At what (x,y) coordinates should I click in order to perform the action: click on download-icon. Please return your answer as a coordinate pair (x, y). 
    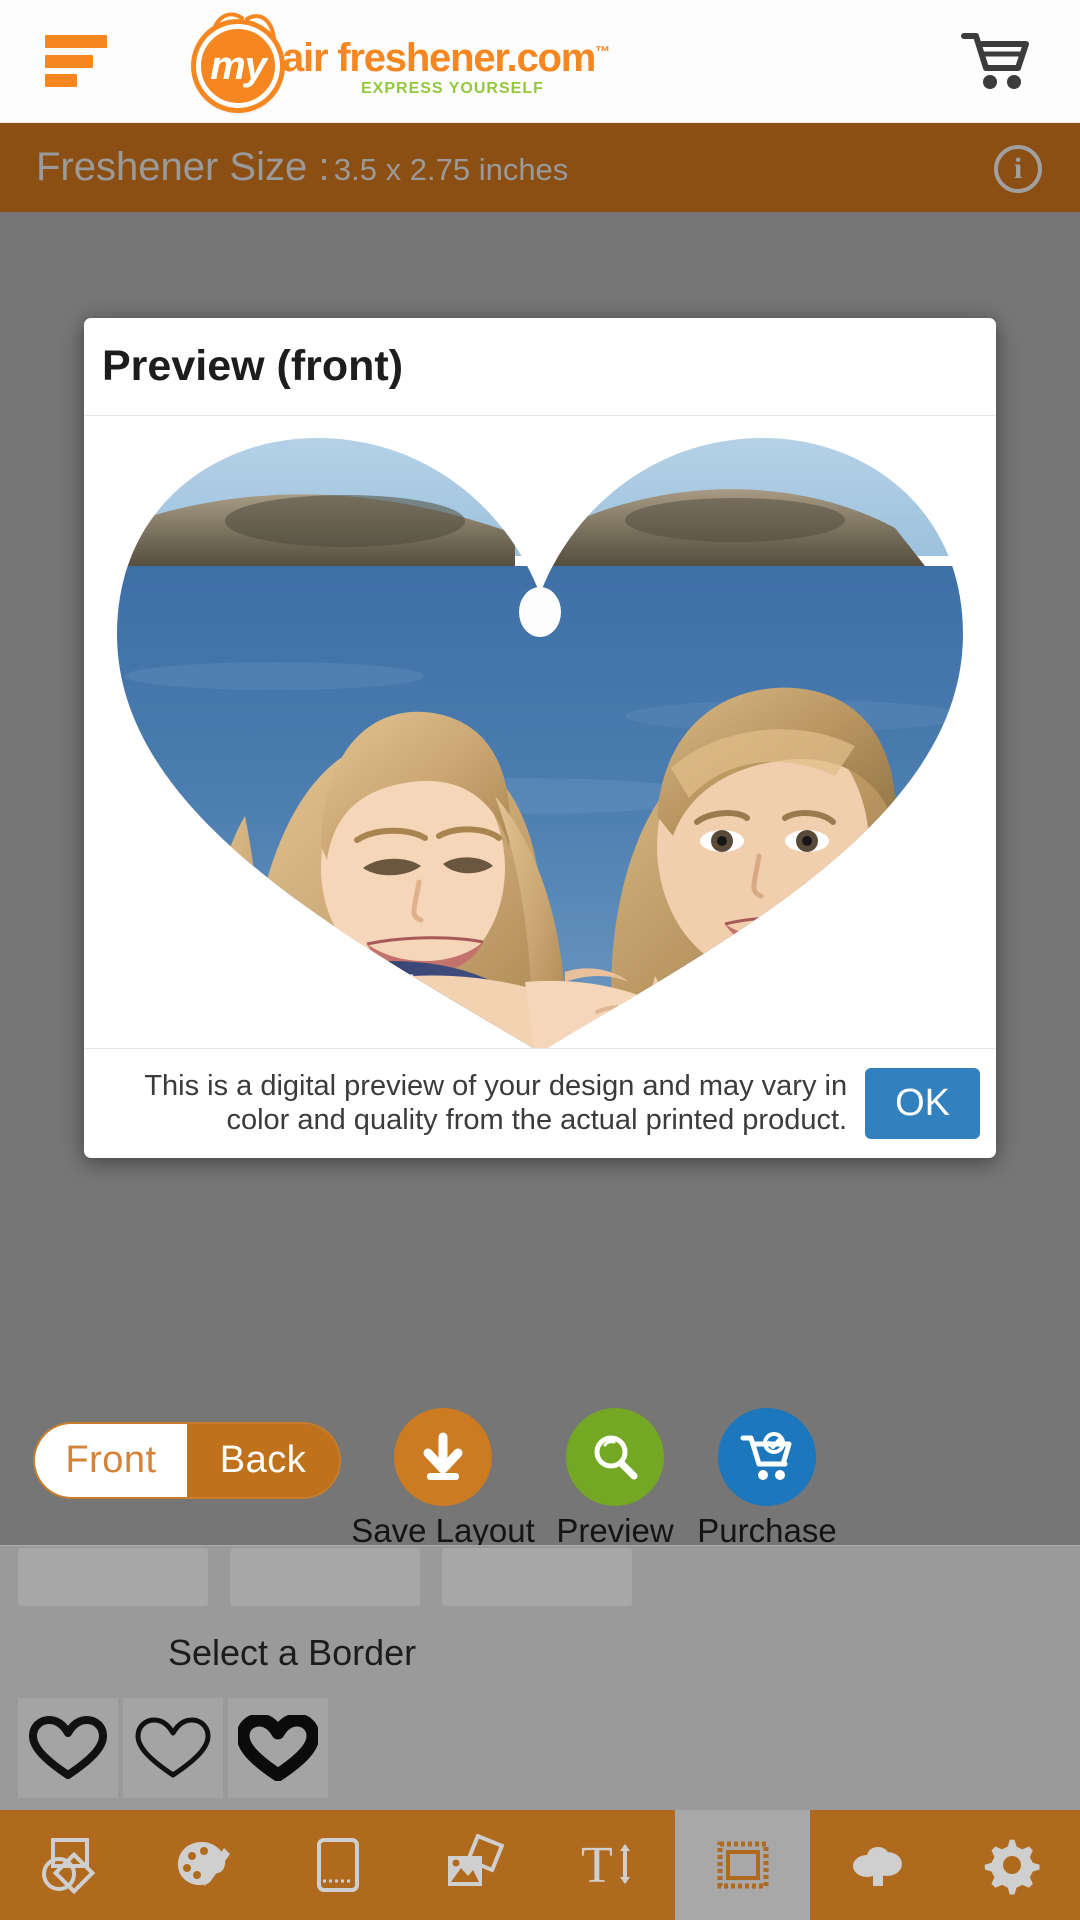
    Looking at the image, I should click on (443, 1457).